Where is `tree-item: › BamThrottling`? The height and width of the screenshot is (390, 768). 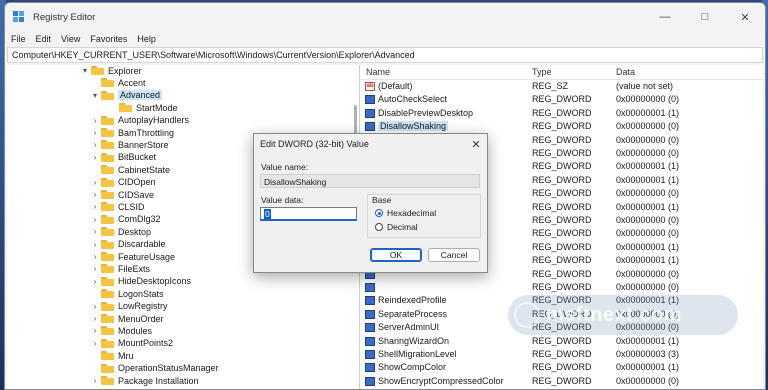 tree-item: › BamThrottling is located at coordinates (132, 132).